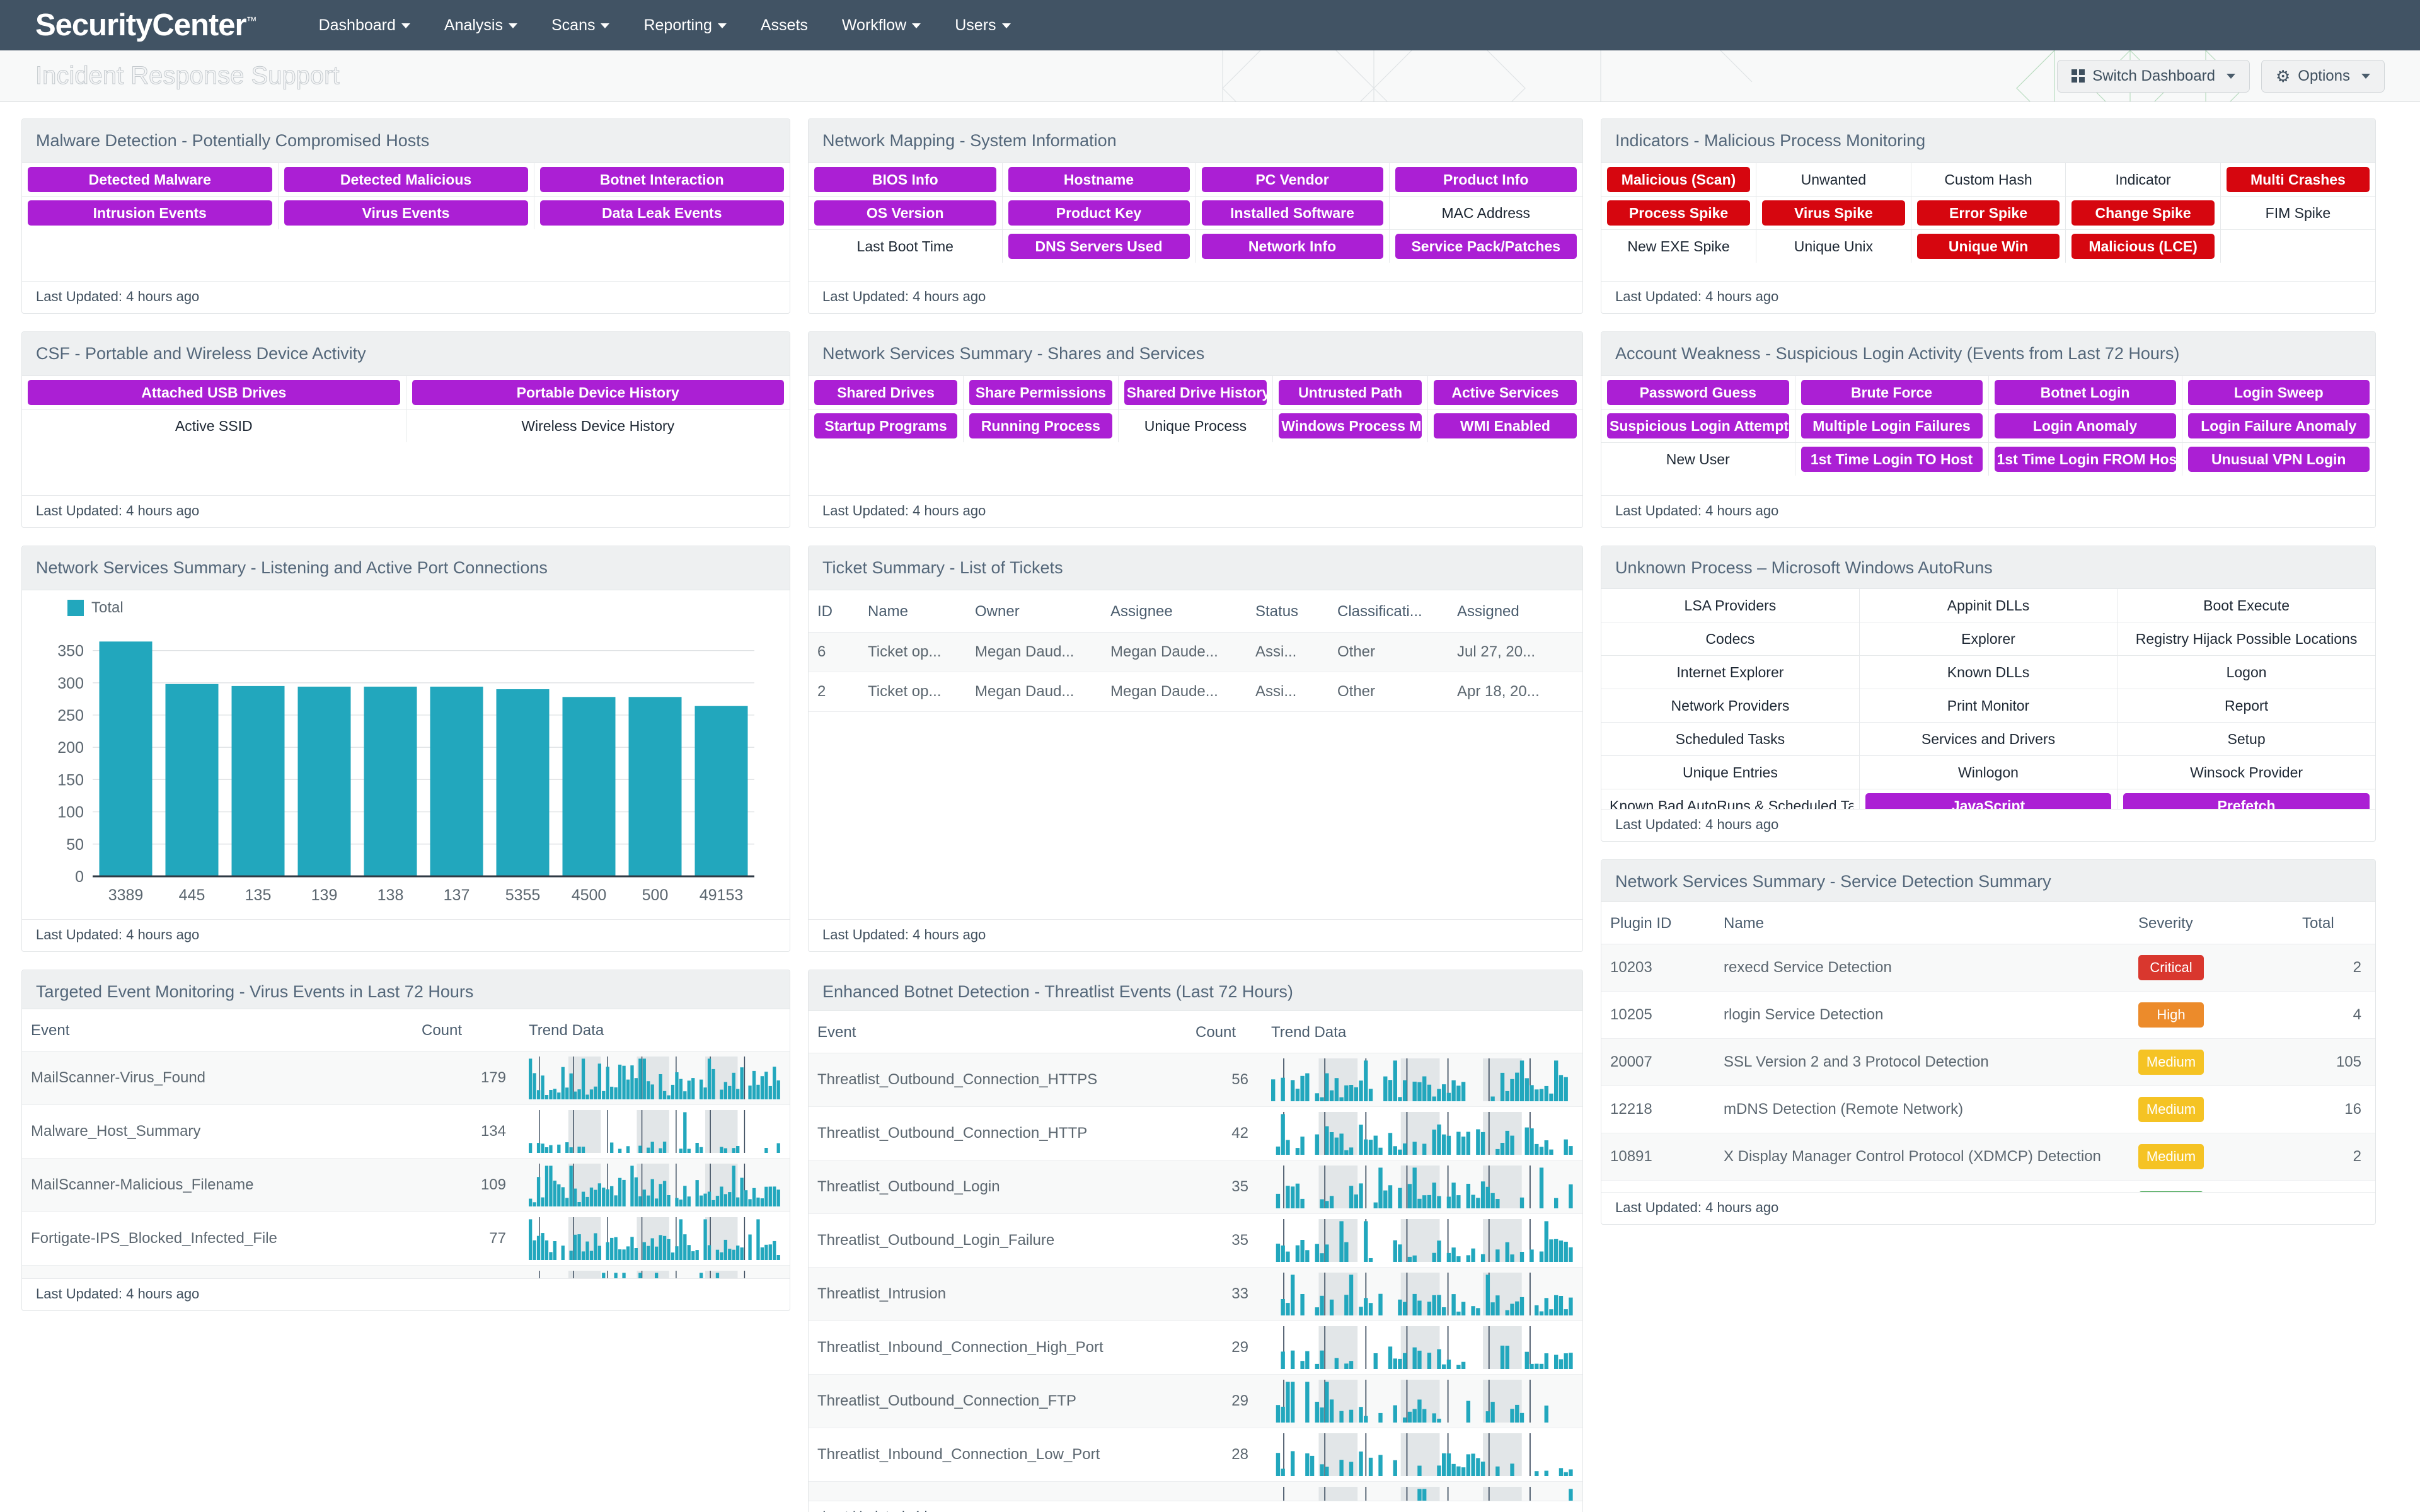 Image resolution: width=2420 pixels, height=1512 pixels. What do you see at coordinates (882, 25) in the screenshot?
I see `nav-item-workflow: Workflow` at bounding box center [882, 25].